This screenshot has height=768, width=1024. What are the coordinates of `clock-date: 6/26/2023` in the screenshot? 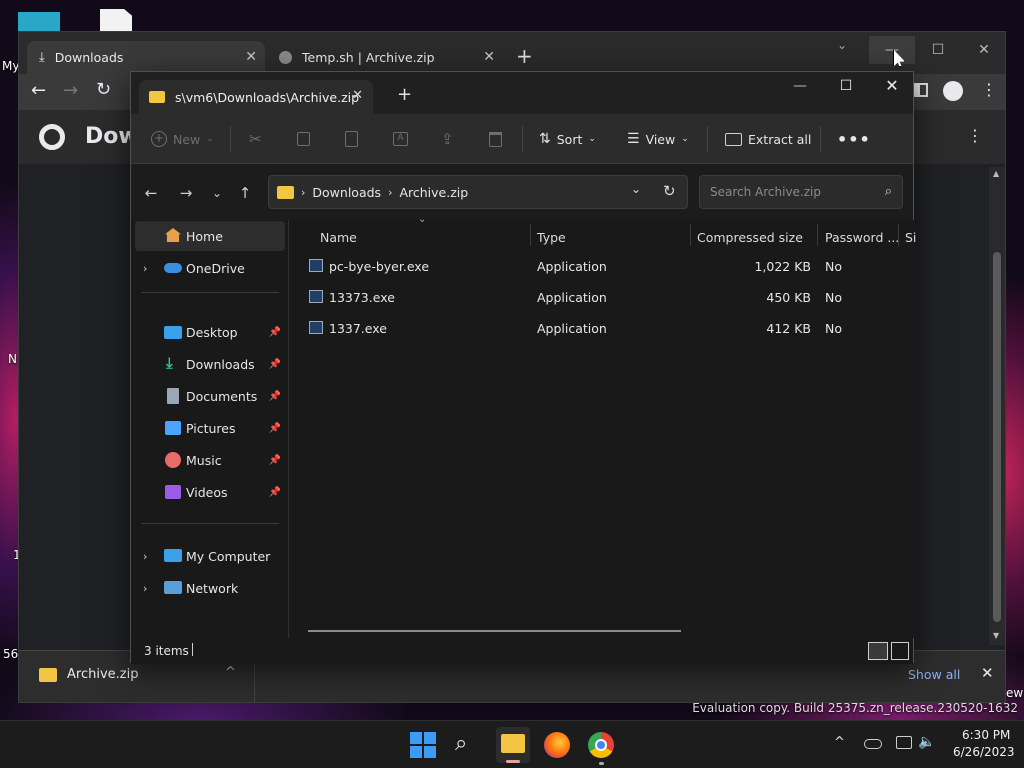 It's located at (984, 752).